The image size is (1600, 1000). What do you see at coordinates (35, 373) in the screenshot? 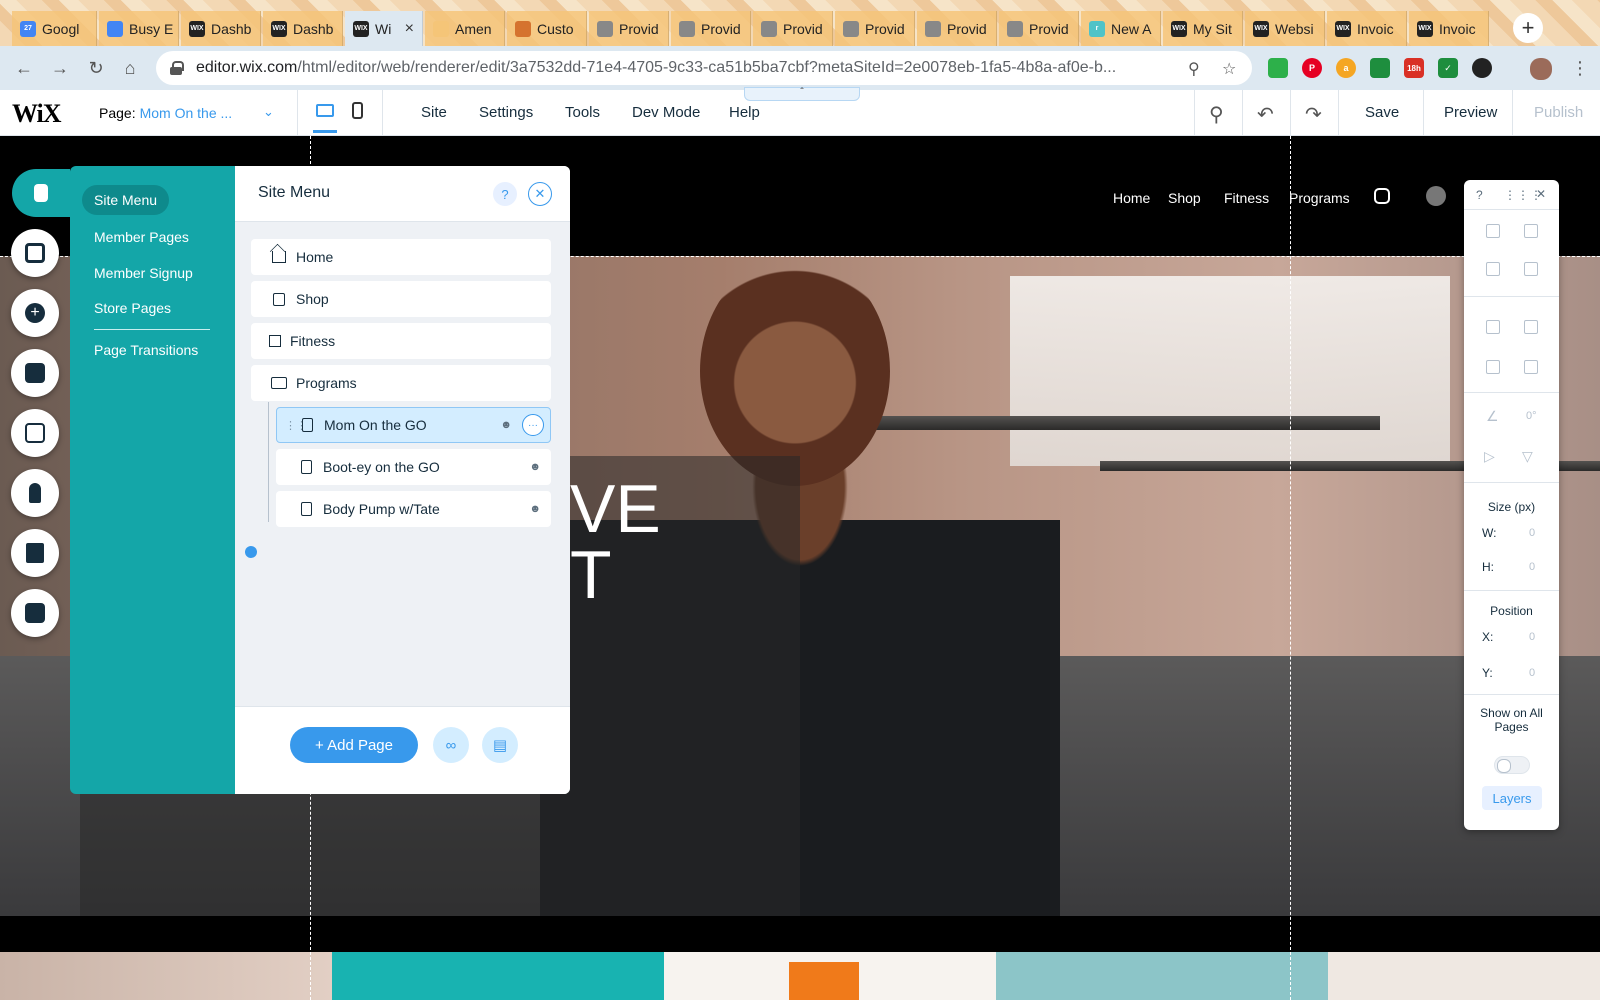
I see `add-apps-button` at bounding box center [35, 373].